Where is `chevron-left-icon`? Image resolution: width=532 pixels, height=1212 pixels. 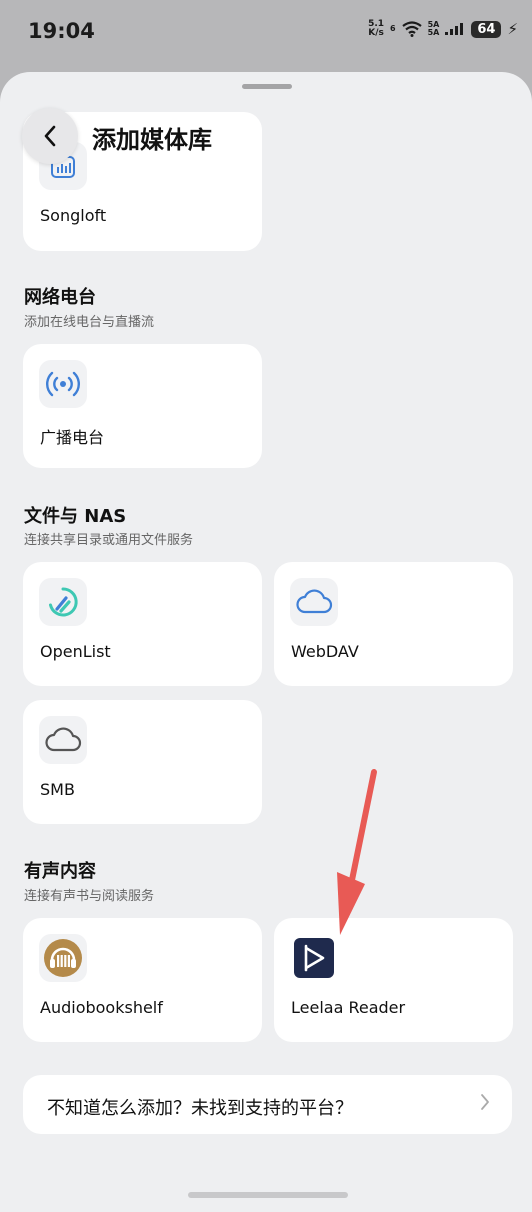 chevron-left-icon is located at coordinates (50, 136).